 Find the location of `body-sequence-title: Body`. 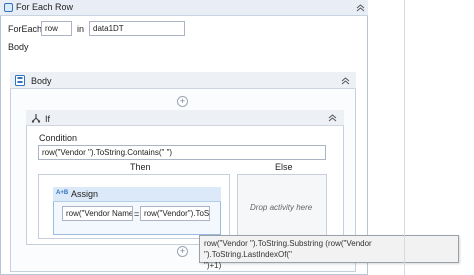

body-sequence-title: Body is located at coordinates (41, 81).